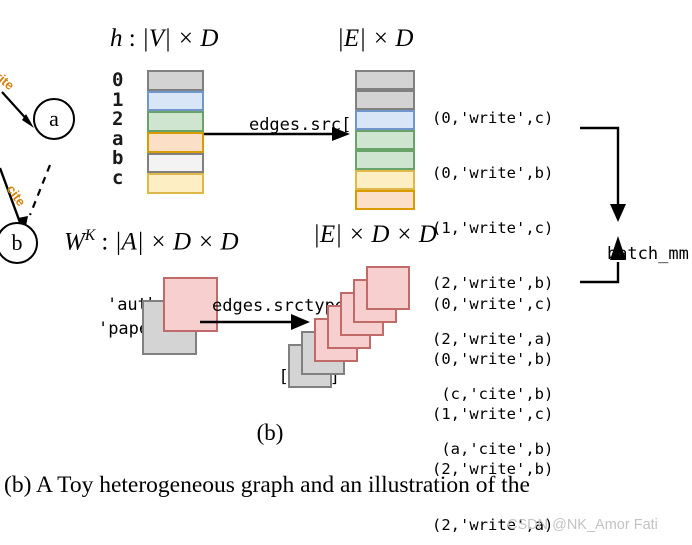 Image resolution: width=692 pixels, height=545 pixels. Describe the element at coordinates (17, 242) in the screenshot. I see `graph-node-b-label: b` at that location.